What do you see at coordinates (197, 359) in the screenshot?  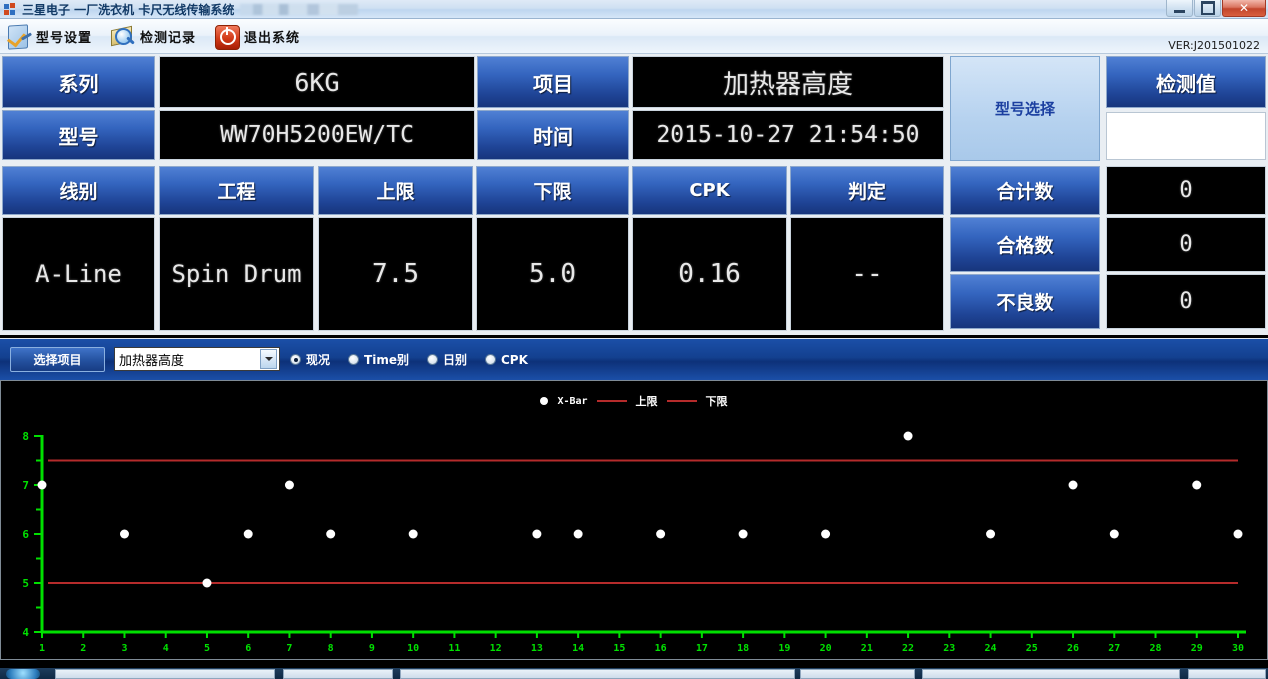 I see `item-select-dropdown: 加热器高度` at bounding box center [197, 359].